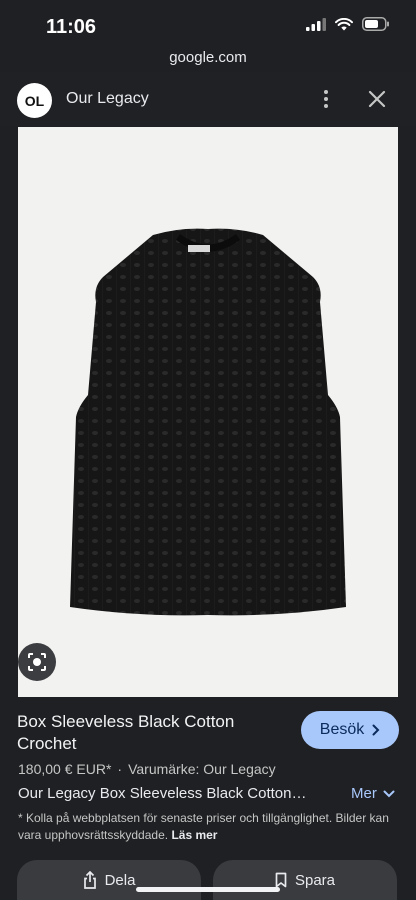  I want to click on more-label: Mer, so click(364, 793).